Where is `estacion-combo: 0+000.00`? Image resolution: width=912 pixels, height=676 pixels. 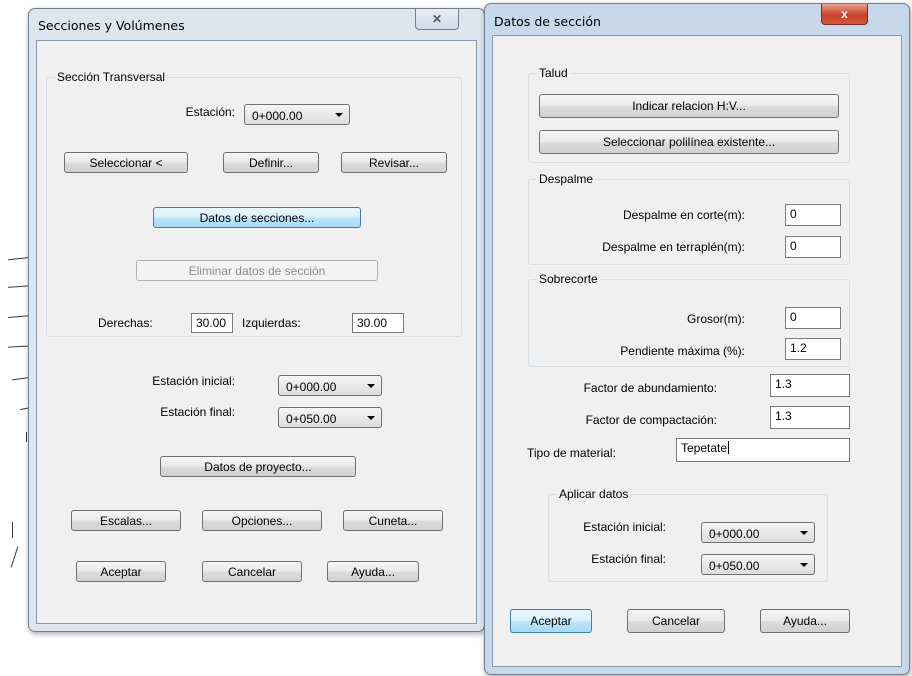 estacion-combo: 0+000.00 is located at coordinates (297, 114).